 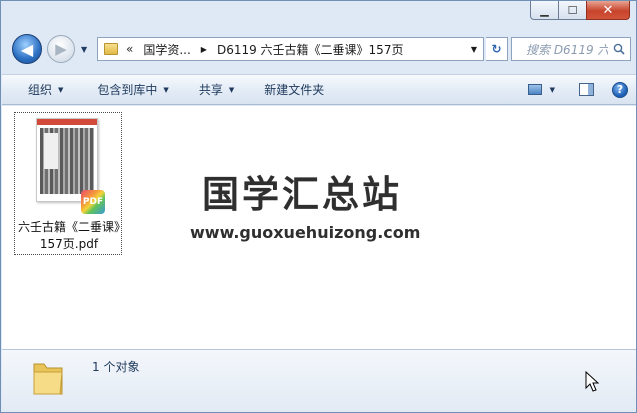 I want to click on forward-arrow-icon: ▶, so click(x=61, y=49).